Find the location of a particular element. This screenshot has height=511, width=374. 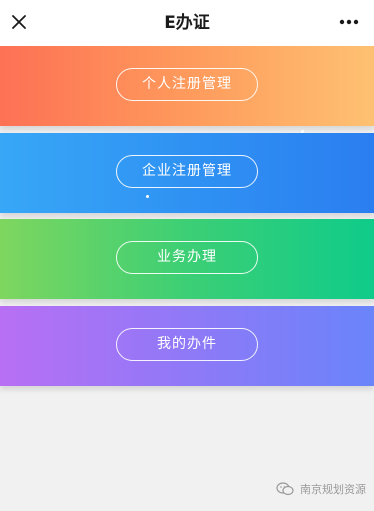

page-title: E办证 is located at coordinates (187, 23).